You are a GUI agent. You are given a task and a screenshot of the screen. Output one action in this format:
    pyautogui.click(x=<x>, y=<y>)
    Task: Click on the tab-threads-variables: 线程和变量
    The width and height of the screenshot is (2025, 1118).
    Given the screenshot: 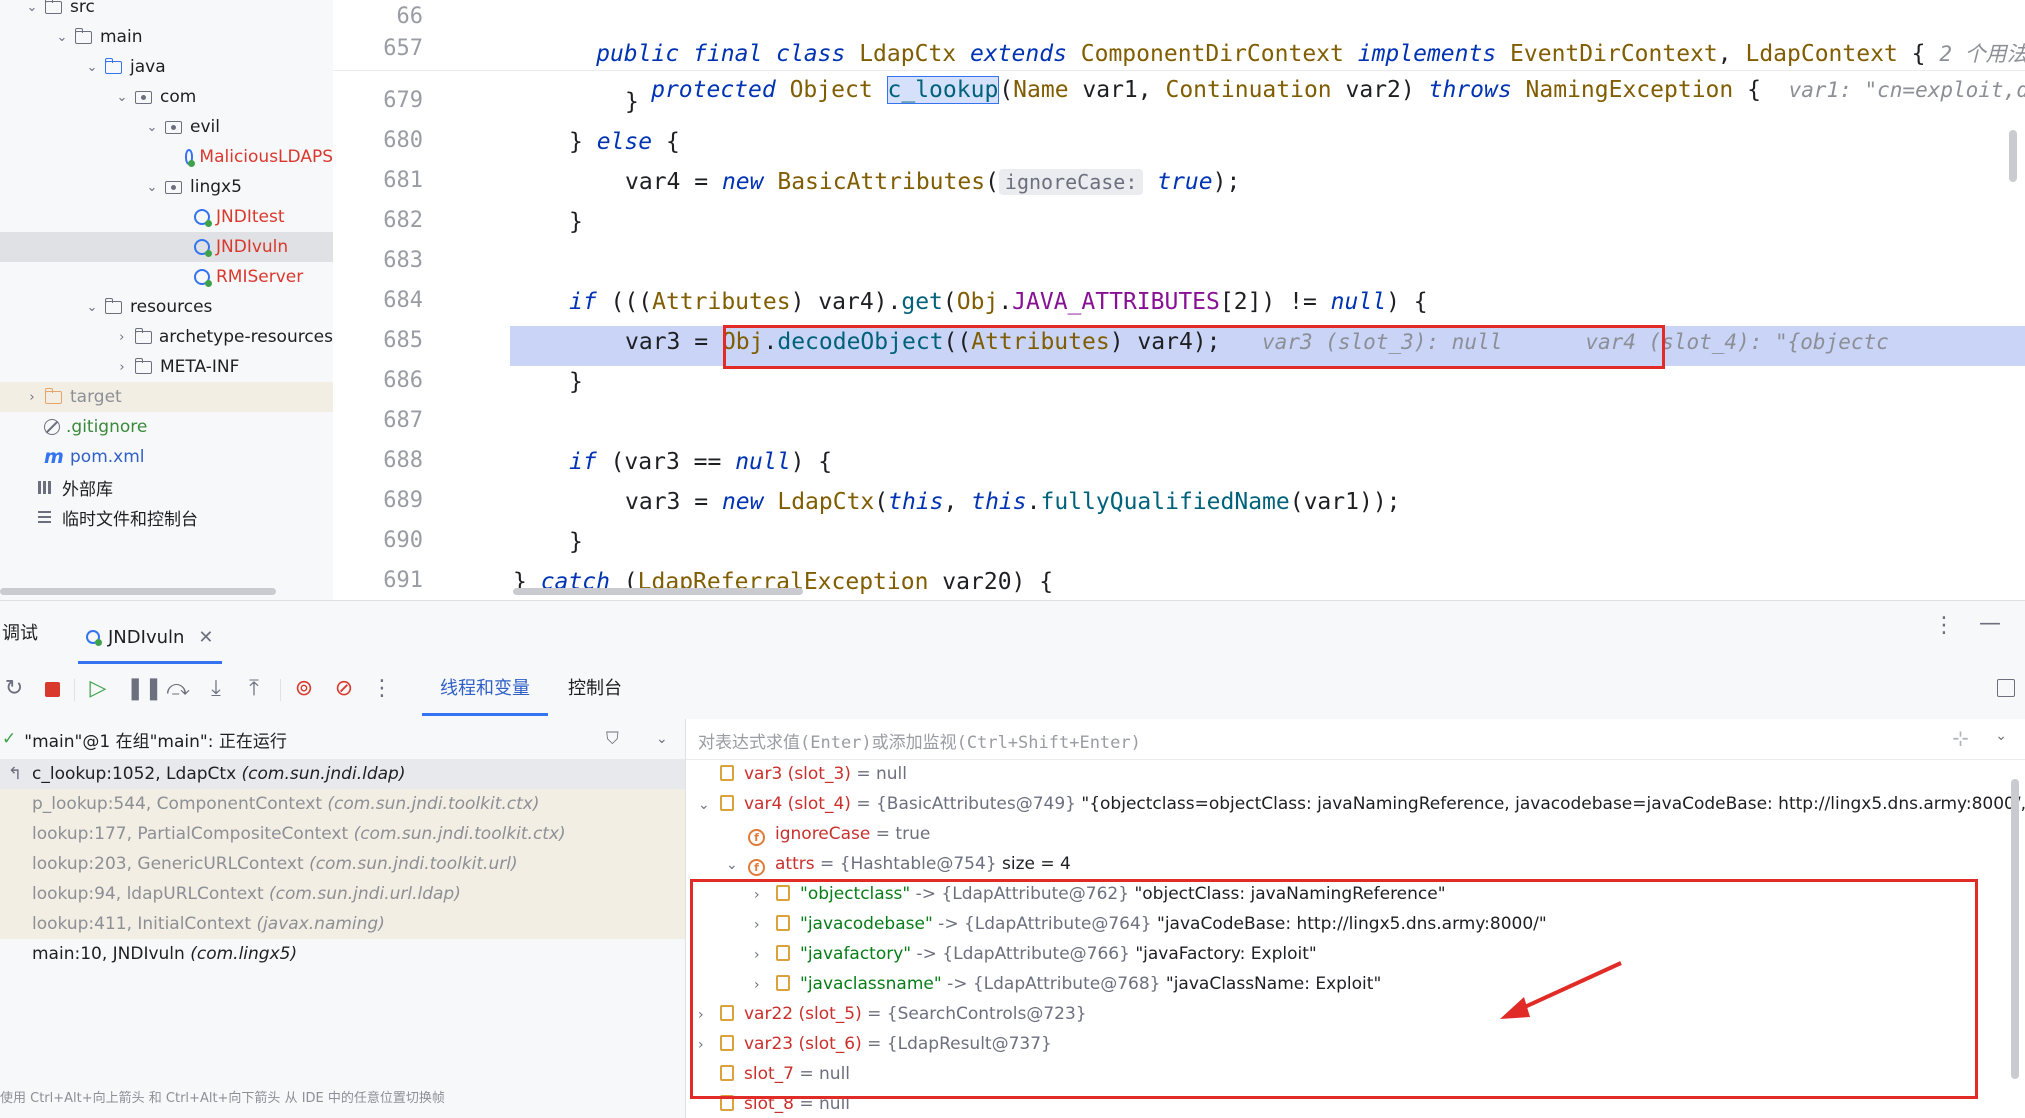 What is the action you would take?
    pyautogui.click(x=485, y=688)
    